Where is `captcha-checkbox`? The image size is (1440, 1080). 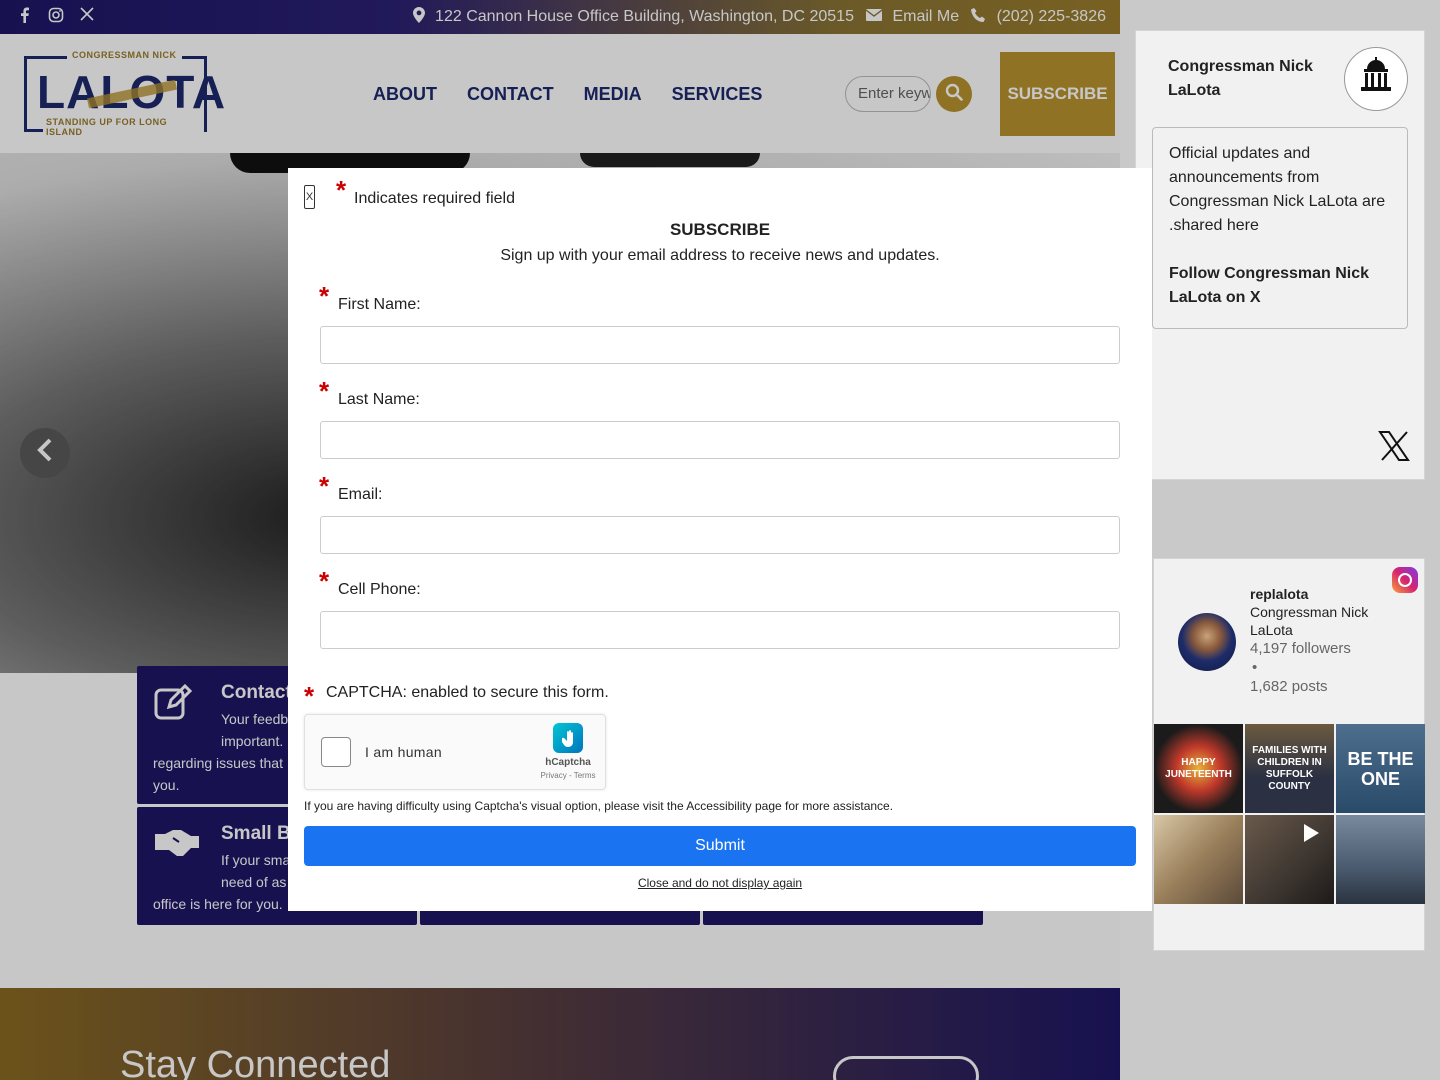 captcha-checkbox is located at coordinates (336, 752).